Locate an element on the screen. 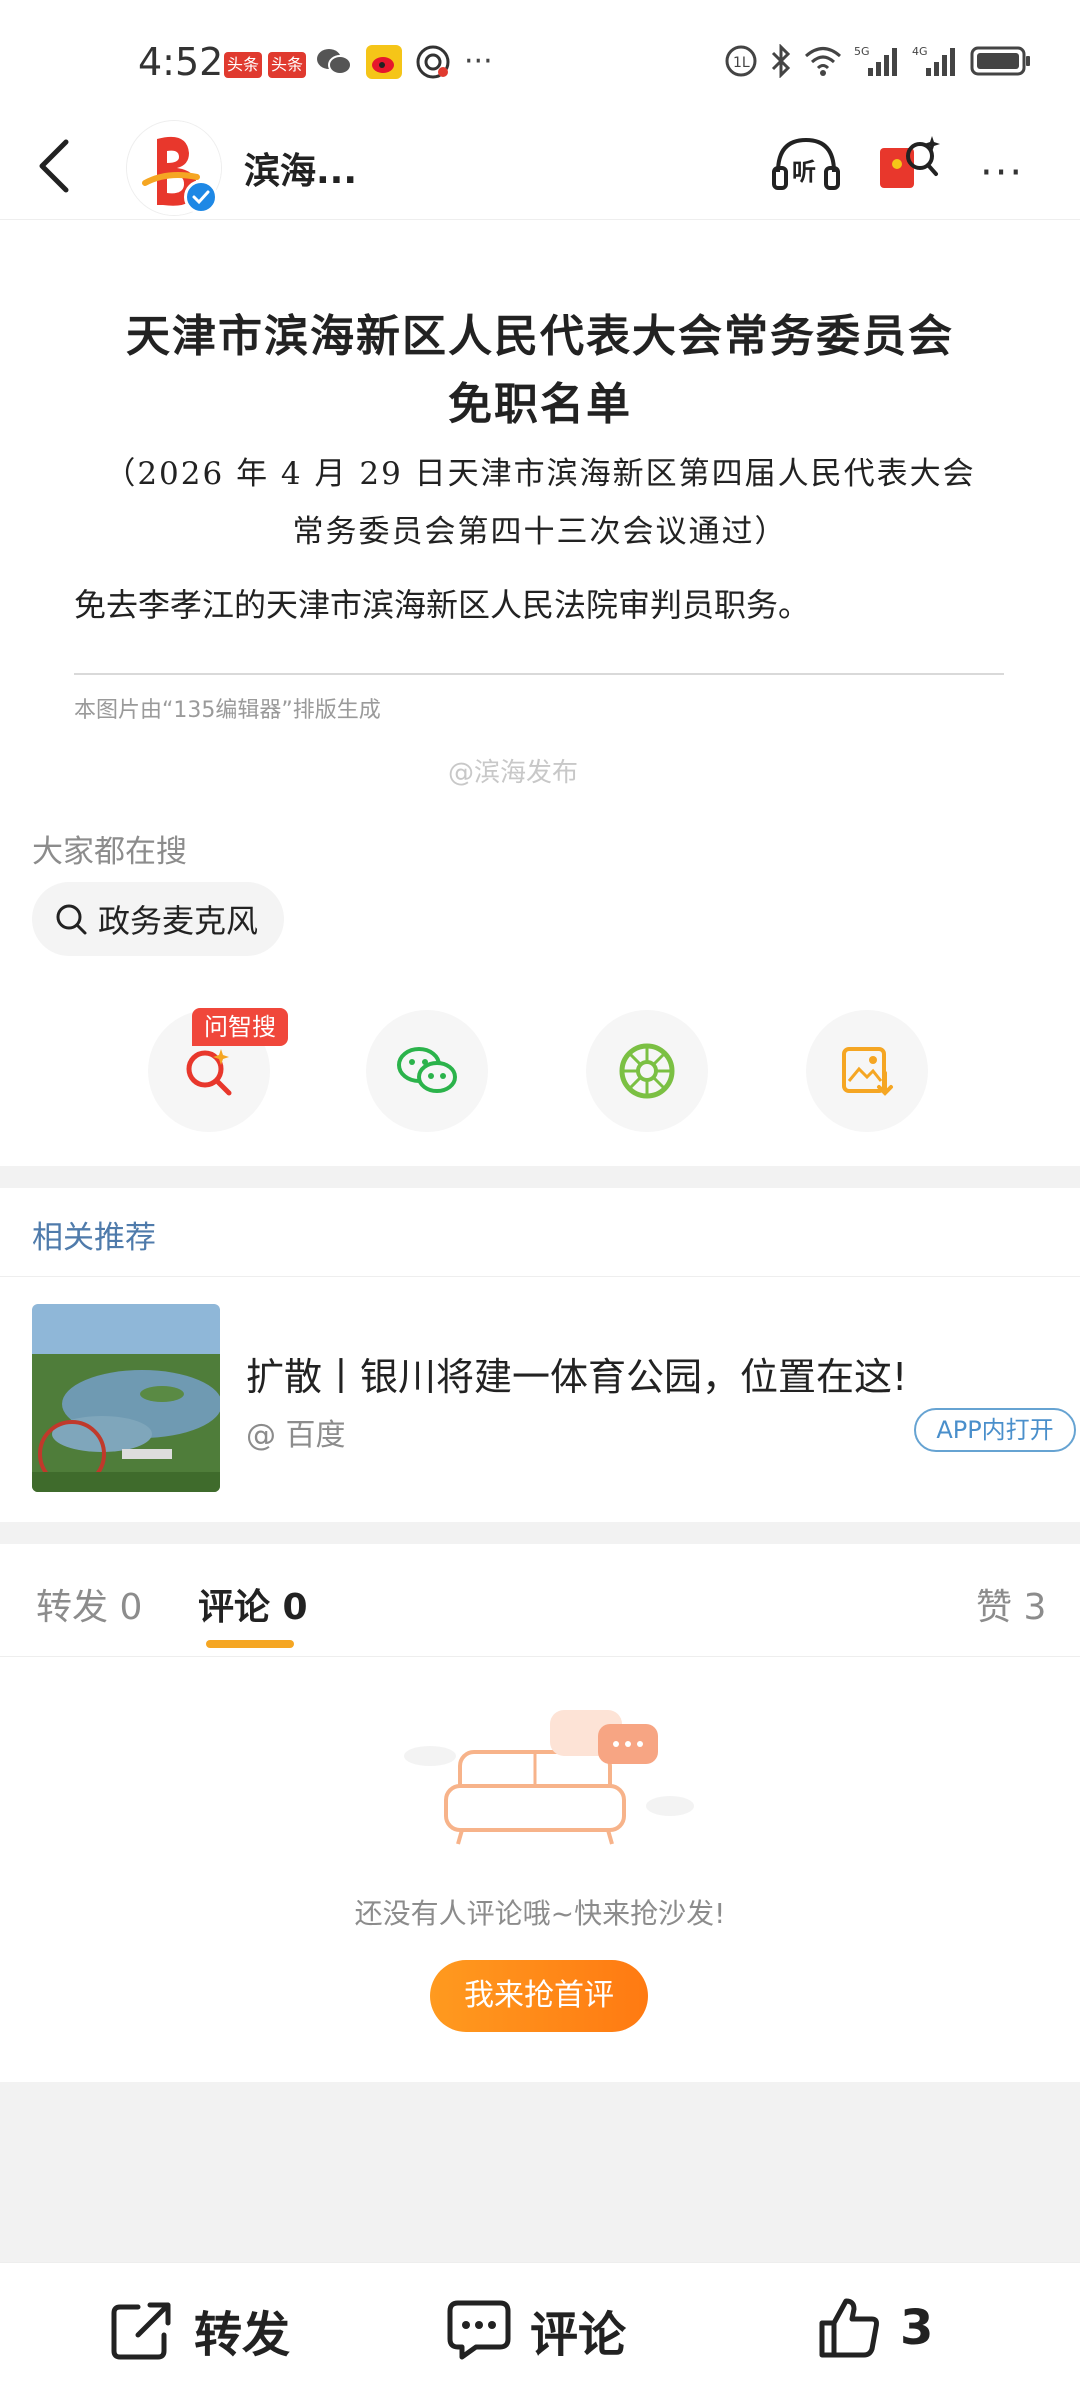  system-icons: 1L 5G 4G is located at coordinates (878, 61).